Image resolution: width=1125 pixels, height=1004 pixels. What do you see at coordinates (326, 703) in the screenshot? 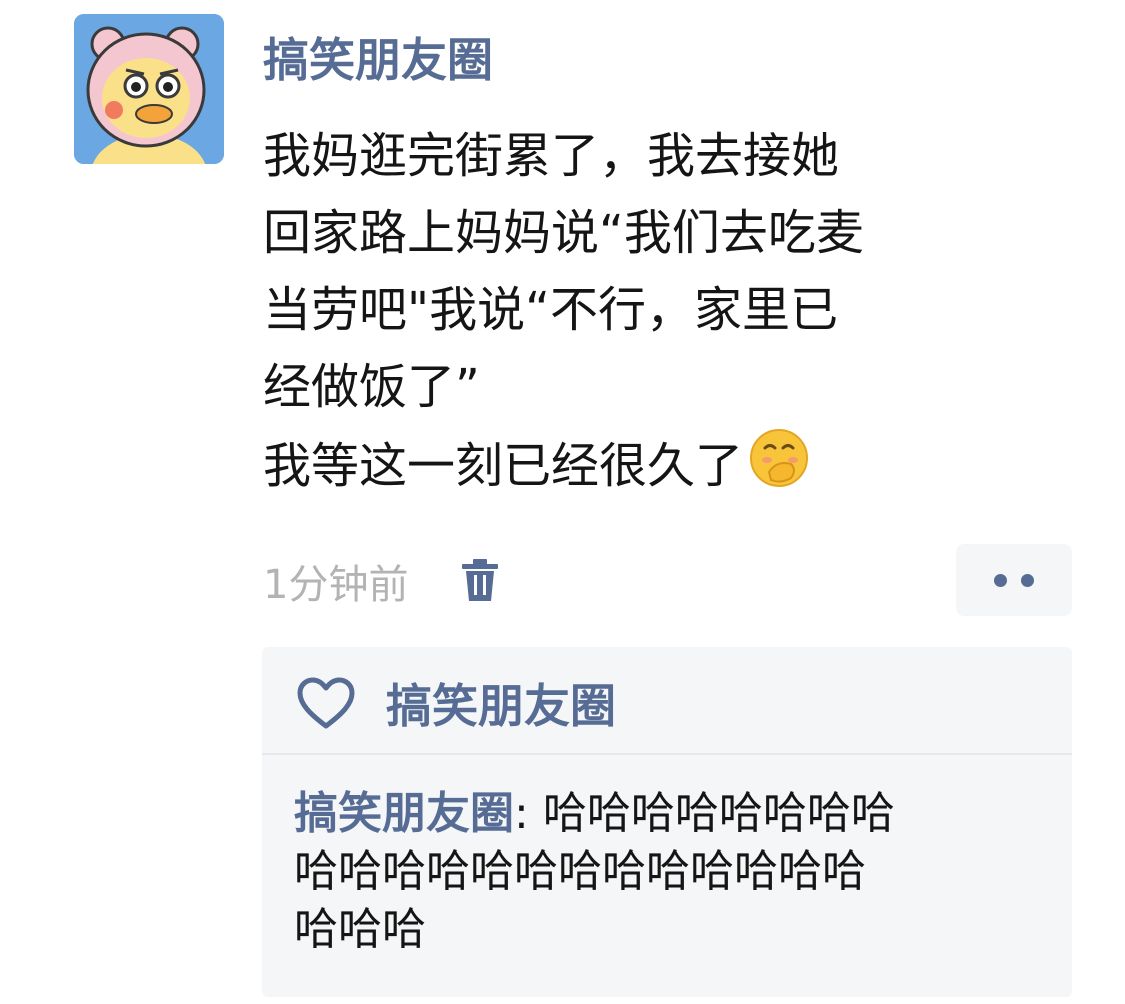
I see `heart-outline-icon` at bounding box center [326, 703].